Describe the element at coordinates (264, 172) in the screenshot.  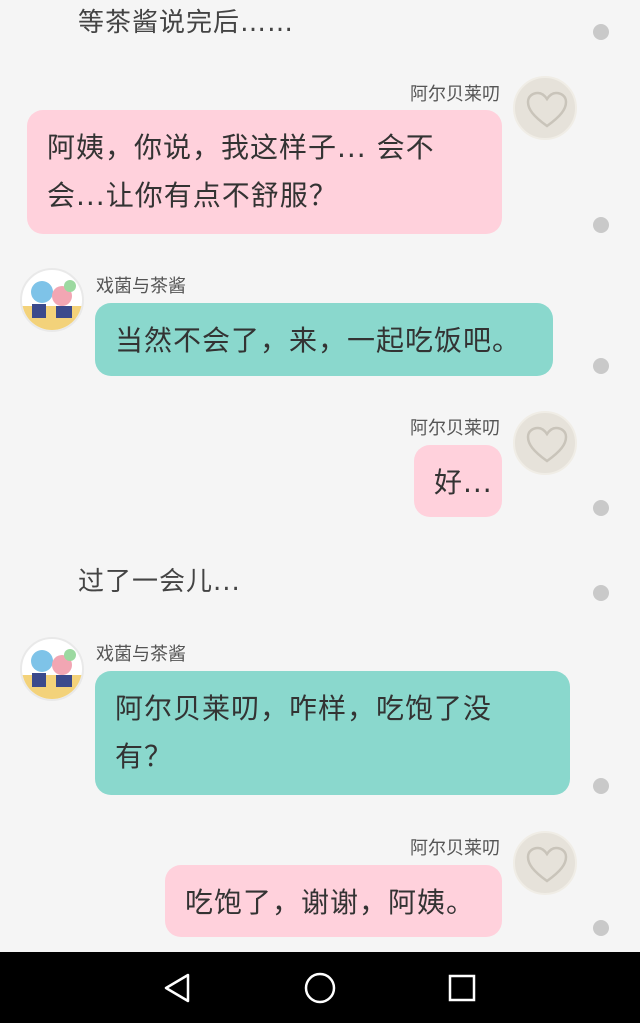
I see `message-bubble: 阿姨，你说，我这样子... 会不 会...让你有点不舒服？` at that location.